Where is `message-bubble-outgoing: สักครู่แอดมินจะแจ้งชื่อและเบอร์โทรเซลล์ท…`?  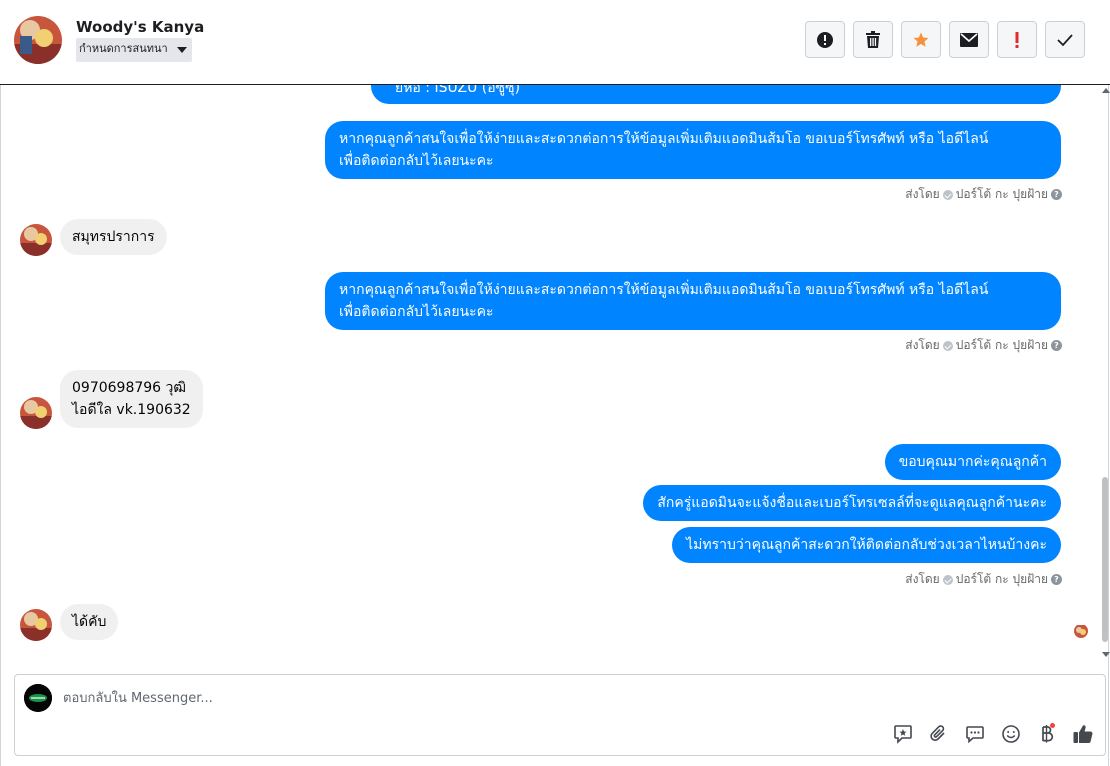 message-bubble-outgoing: สักครู่แอดมินจะแจ้งชื่อและเบอร์โทรเซลล์ท… is located at coordinates (852, 503).